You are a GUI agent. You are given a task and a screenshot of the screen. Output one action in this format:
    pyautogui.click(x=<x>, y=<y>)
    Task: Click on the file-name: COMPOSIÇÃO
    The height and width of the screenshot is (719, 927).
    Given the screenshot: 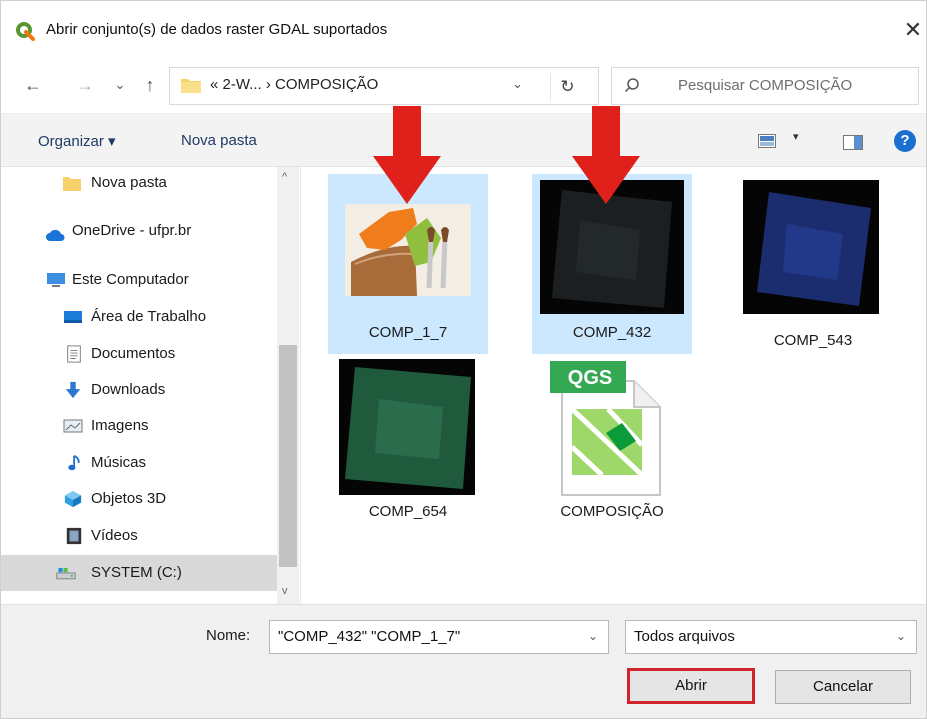 What is the action you would take?
    pyautogui.click(x=612, y=511)
    